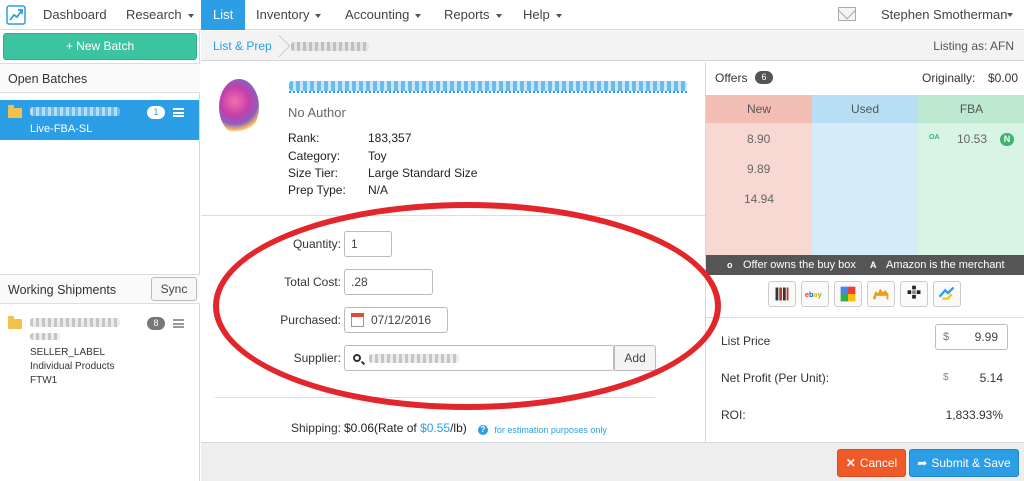  I want to click on shipping-value: $0.06(Rate of $0.55/lb), so click(405, 428).